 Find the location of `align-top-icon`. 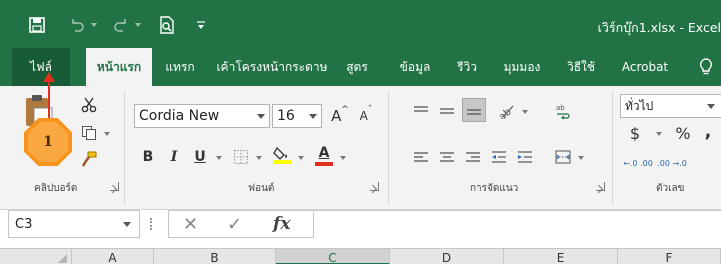

align-top-icon is located at coordinates (421, 111).